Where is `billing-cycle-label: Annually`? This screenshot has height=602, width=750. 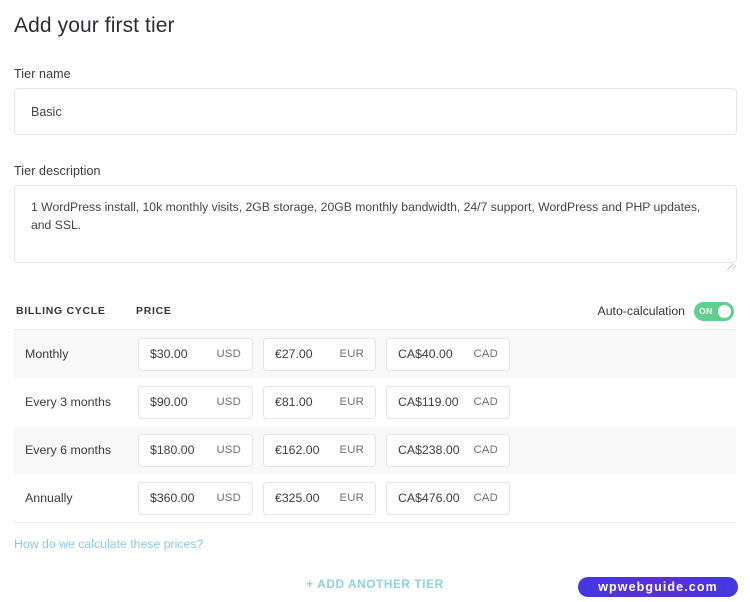 billing-cycle-label: Annually is located at coordinates (49, 498).